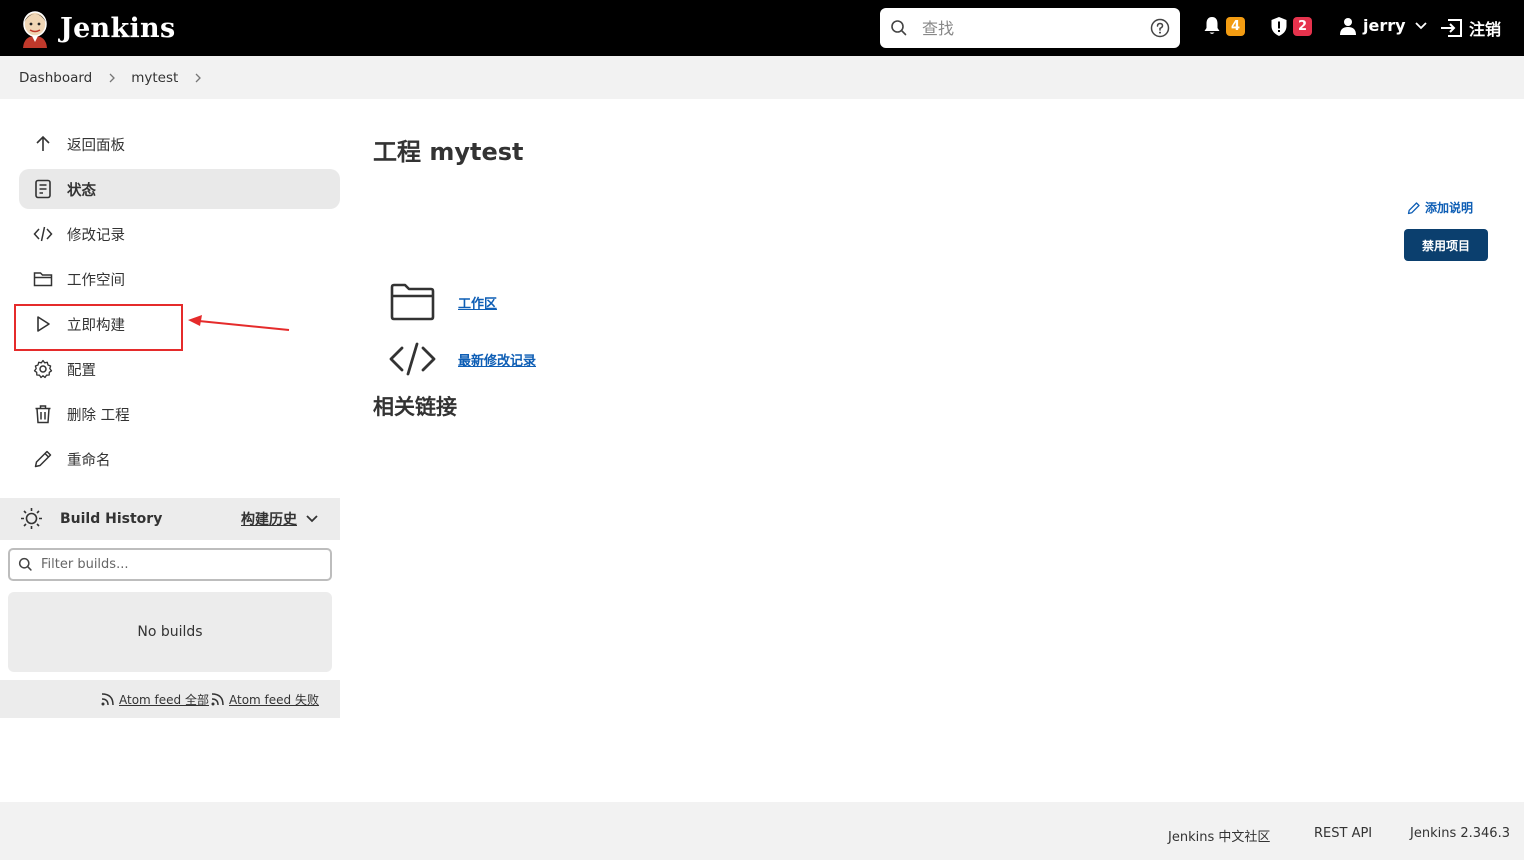  What do you see at coordinates (43, 143) in the screenshot?
I see `arrow-up-icon` at bounding box center [43, 143].